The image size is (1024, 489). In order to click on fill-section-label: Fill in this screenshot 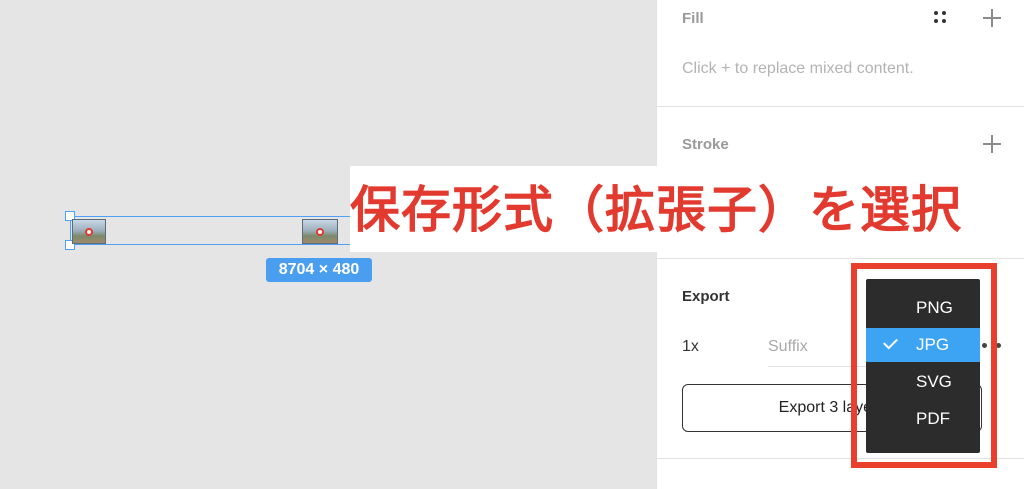, I will do `click(693, 18)`.